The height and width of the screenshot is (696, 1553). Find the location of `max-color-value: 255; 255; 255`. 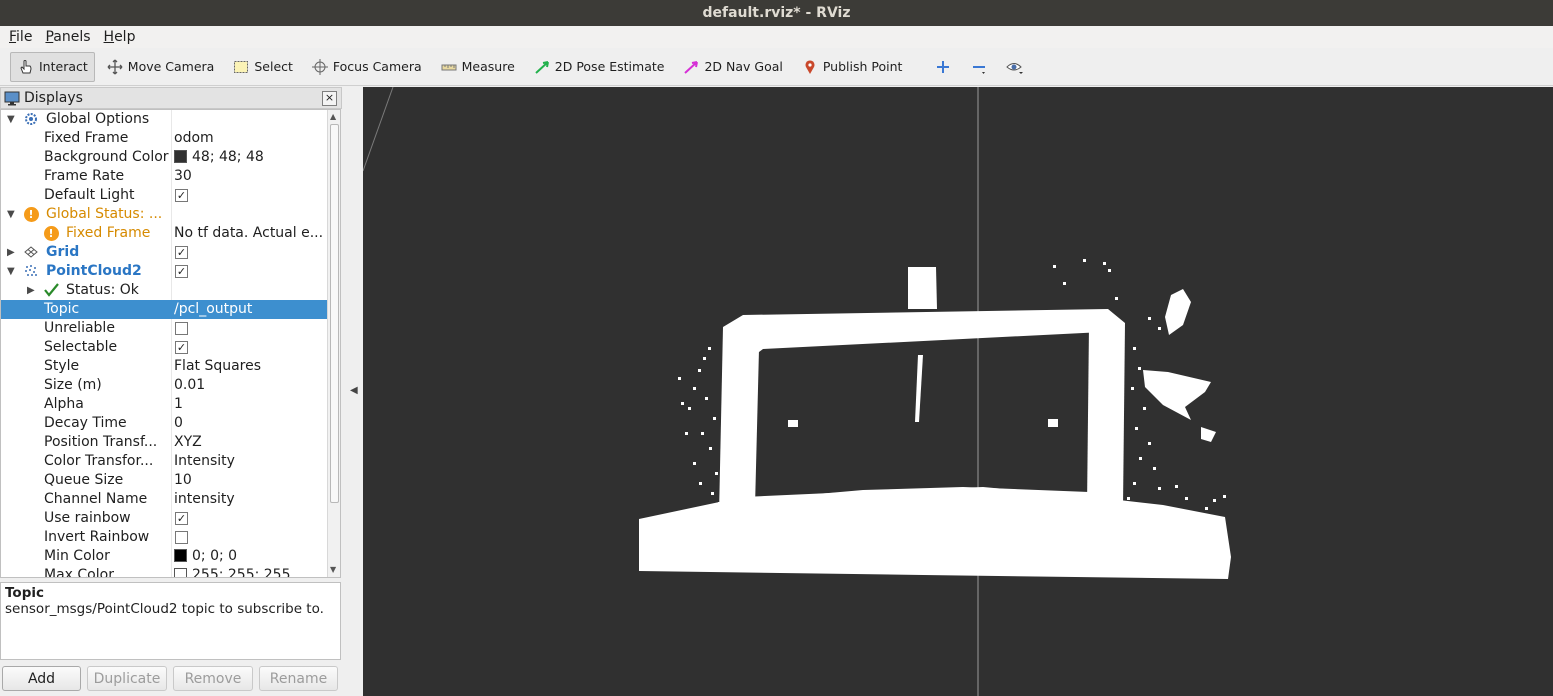

max-color-value: 255; 255; 255 is located at coordinates (232, 572).